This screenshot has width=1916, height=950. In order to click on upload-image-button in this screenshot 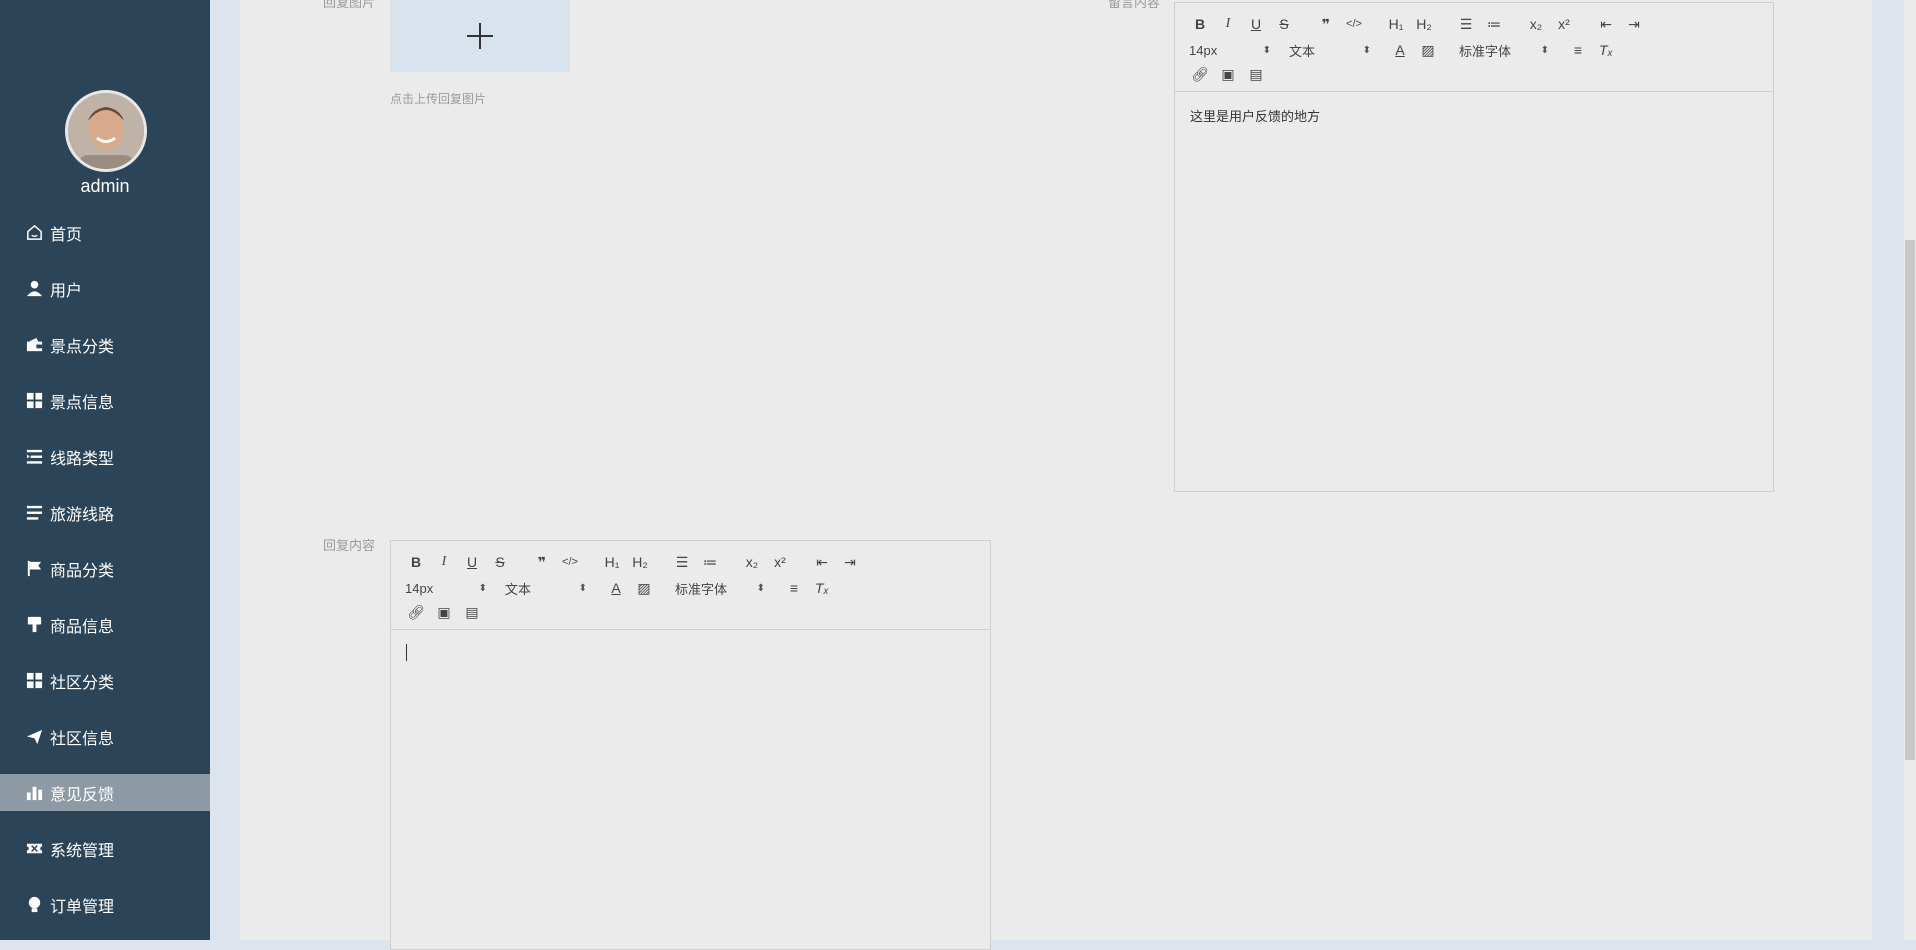, I will do `click(480, 36)`.